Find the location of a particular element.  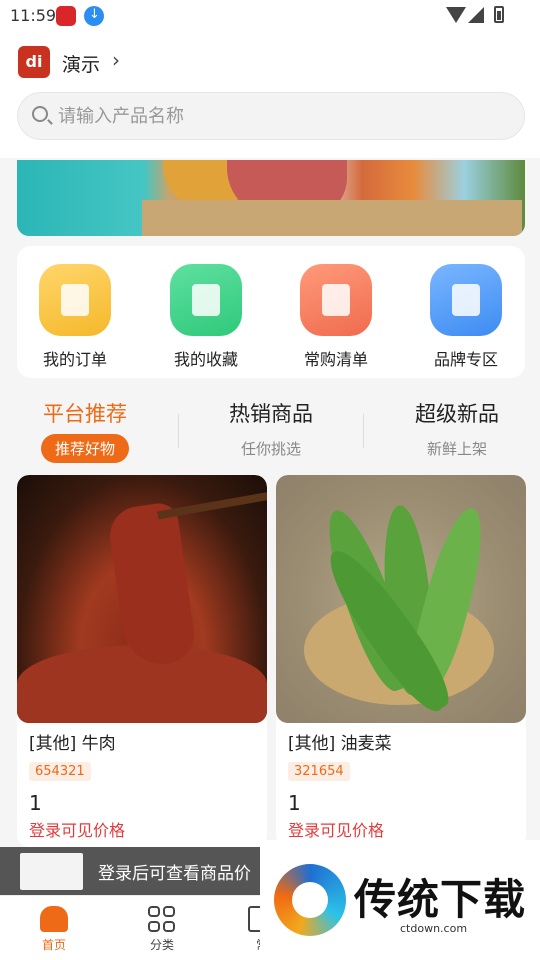

product-name: [其他] 牛肉 is located at coordinates (72, 744).